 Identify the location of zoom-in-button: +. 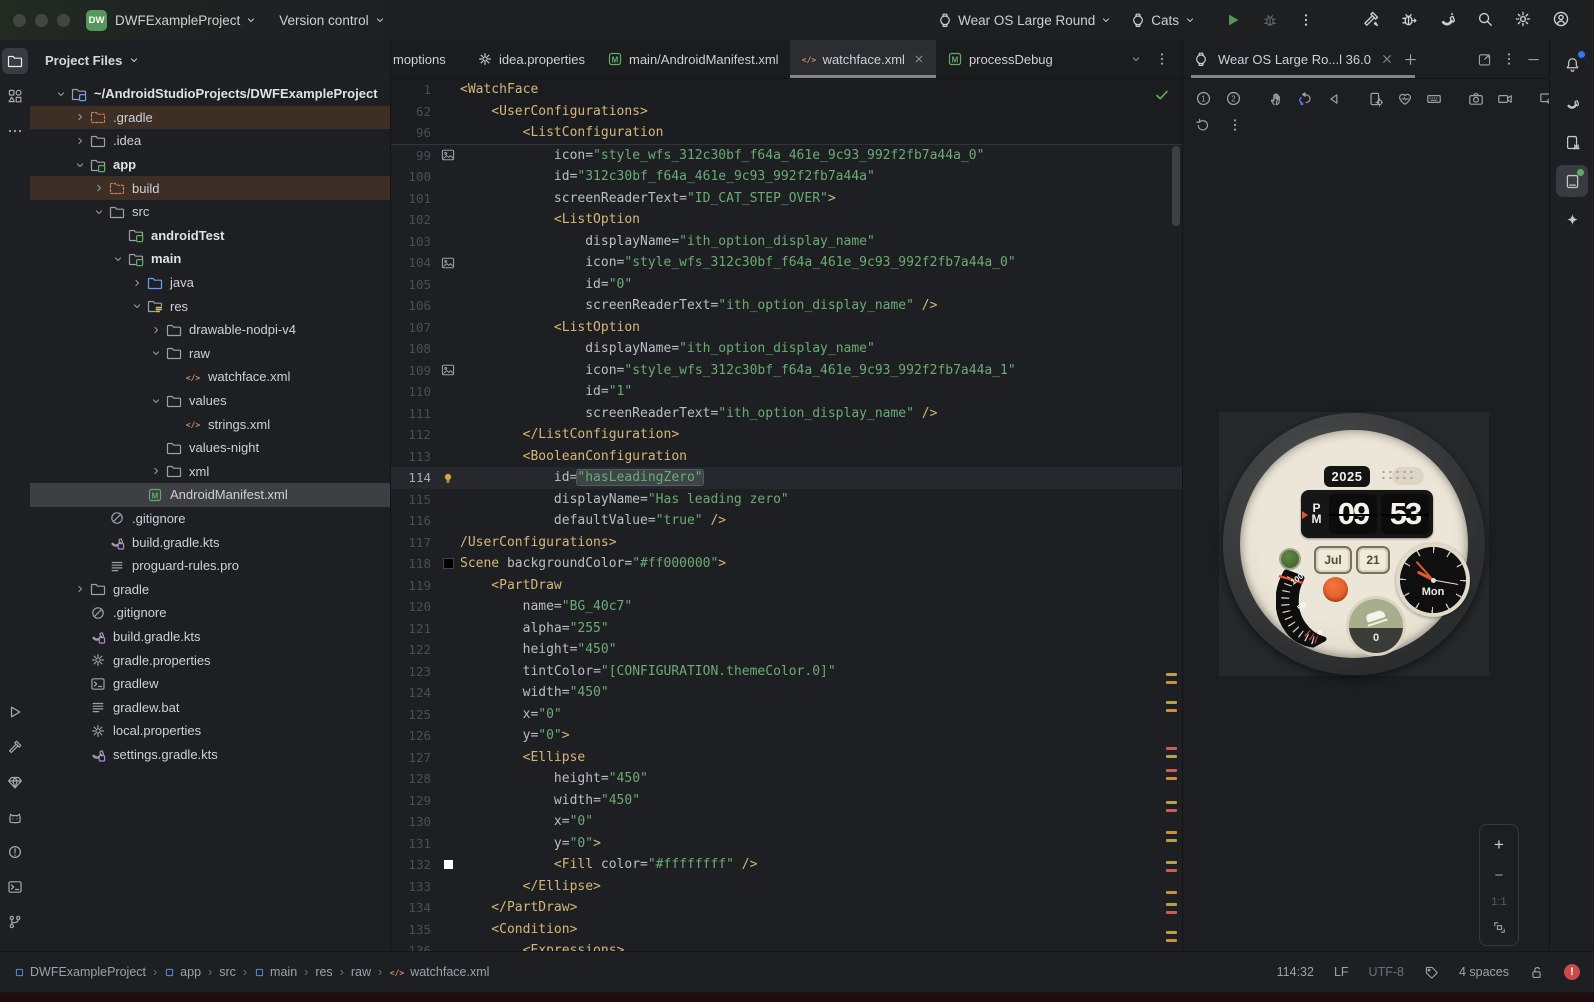
(1499, 845).